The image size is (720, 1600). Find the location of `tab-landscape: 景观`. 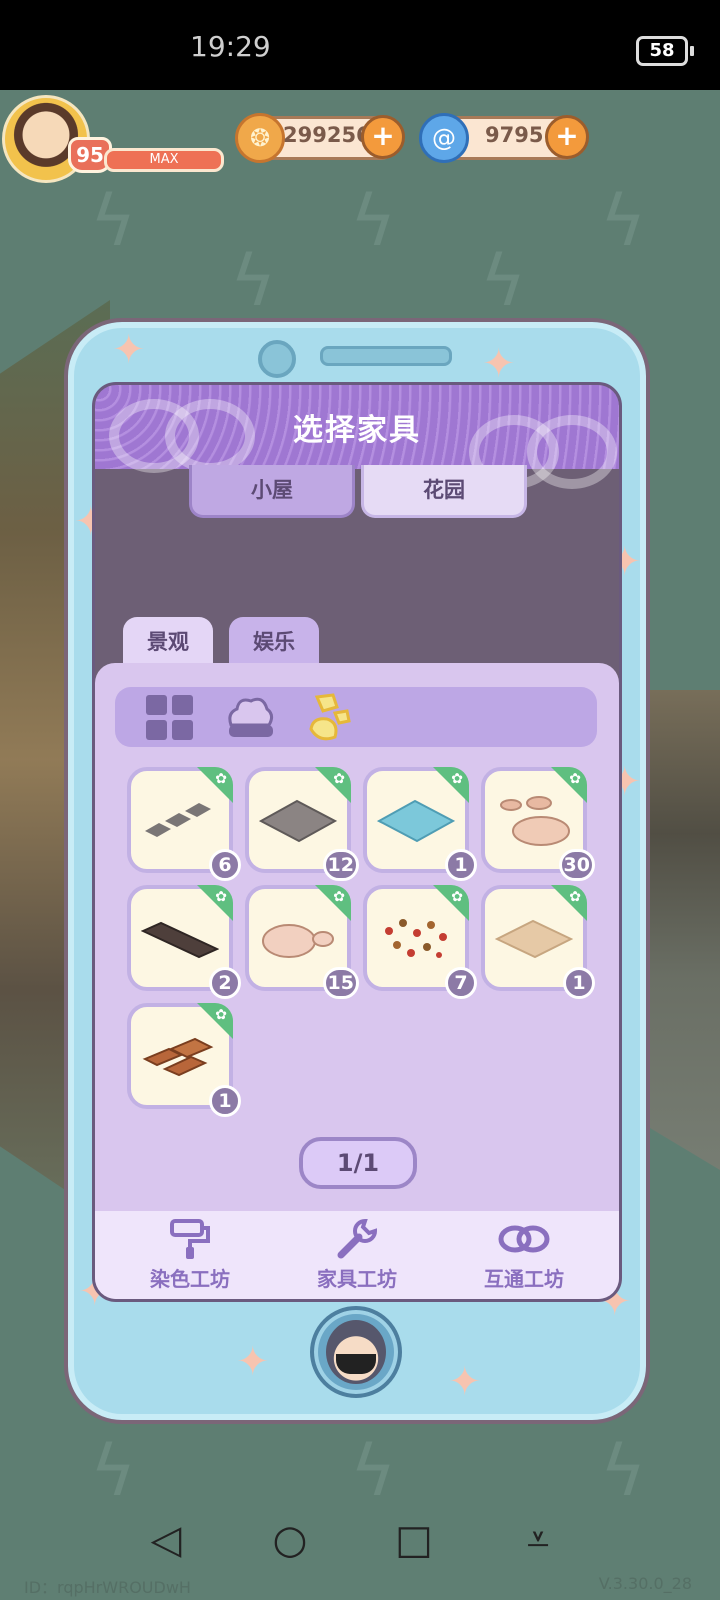

tab-landscape: 景观 is located at coordinates (168, 643).